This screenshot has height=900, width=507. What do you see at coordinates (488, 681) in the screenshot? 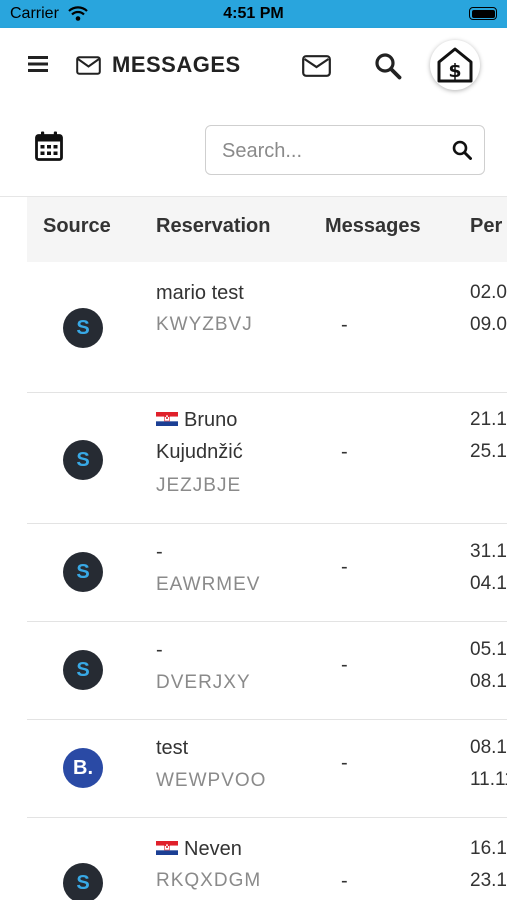
I see `period-to: 08.1` at bounding box center [488, 681].